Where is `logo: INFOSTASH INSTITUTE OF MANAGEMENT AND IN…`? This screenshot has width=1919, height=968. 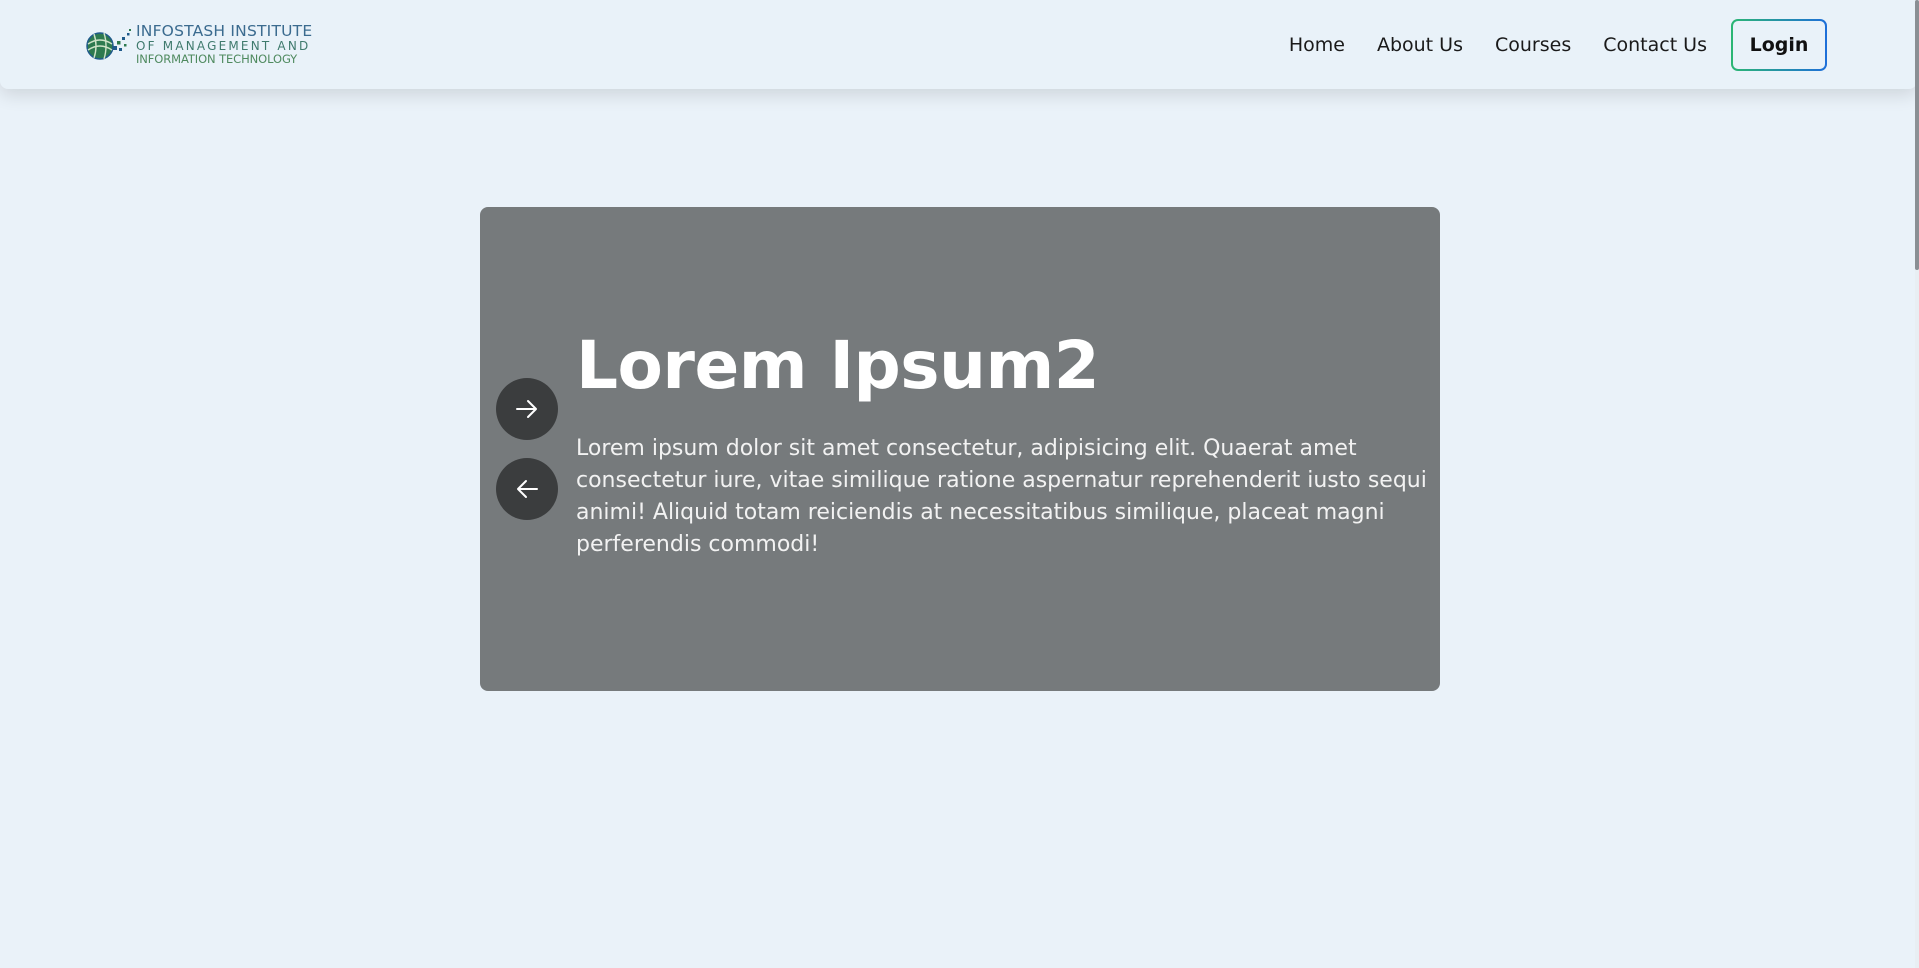 logo: INFOSTASH INSTITUTE OF MANAGEMENT AND IN… is located at coordinates (204, 44).